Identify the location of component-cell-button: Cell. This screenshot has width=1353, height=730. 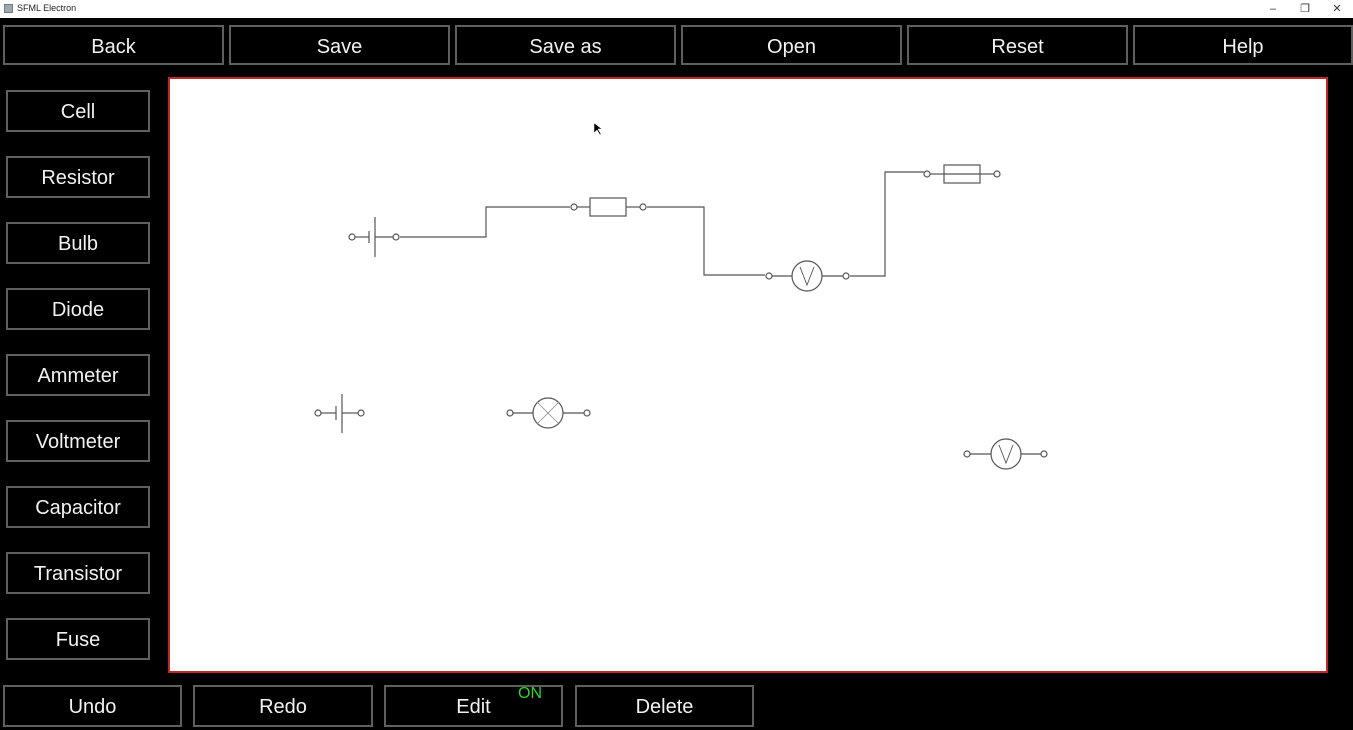
(78, 111).